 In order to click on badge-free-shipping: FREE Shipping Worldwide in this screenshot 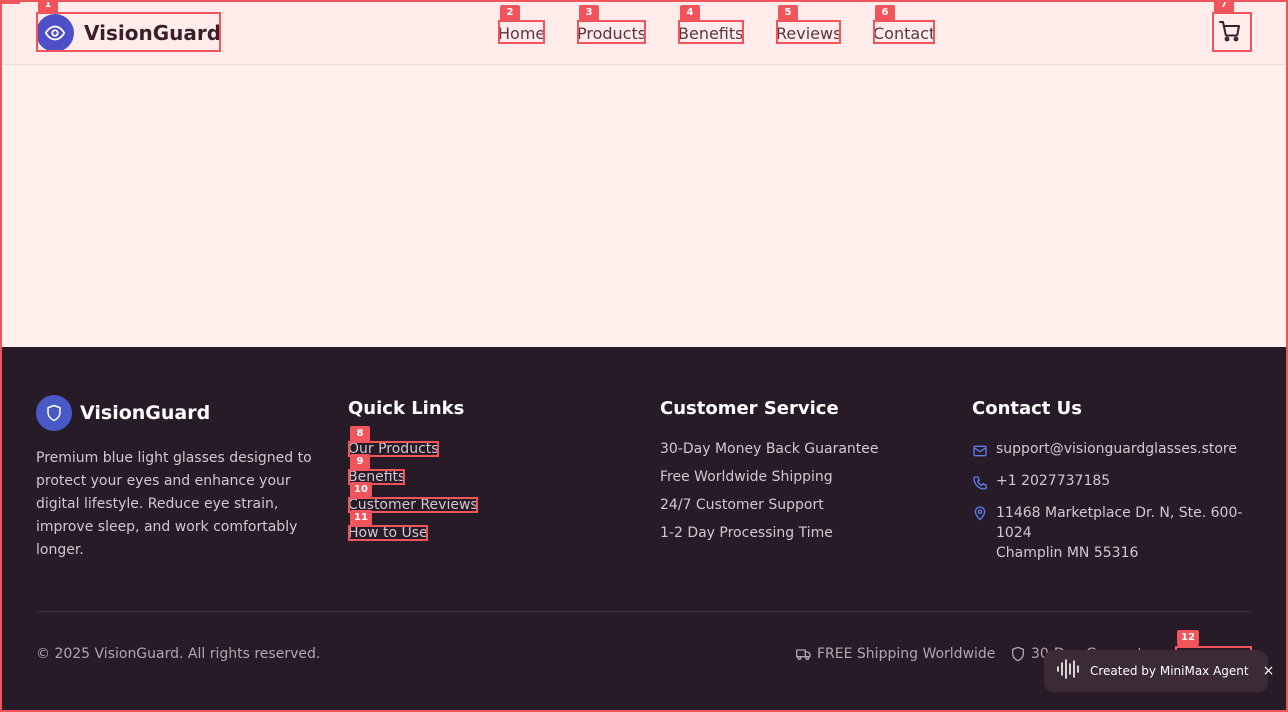, I will do `click(895, 654)`.